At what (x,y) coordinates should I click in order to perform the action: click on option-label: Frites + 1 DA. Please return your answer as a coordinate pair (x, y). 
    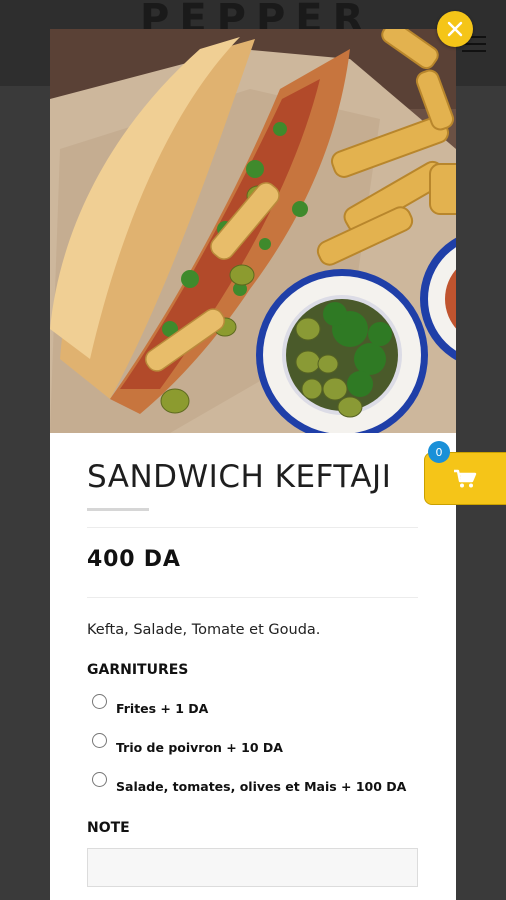
    Looking at the image, I should click on (162, 708).